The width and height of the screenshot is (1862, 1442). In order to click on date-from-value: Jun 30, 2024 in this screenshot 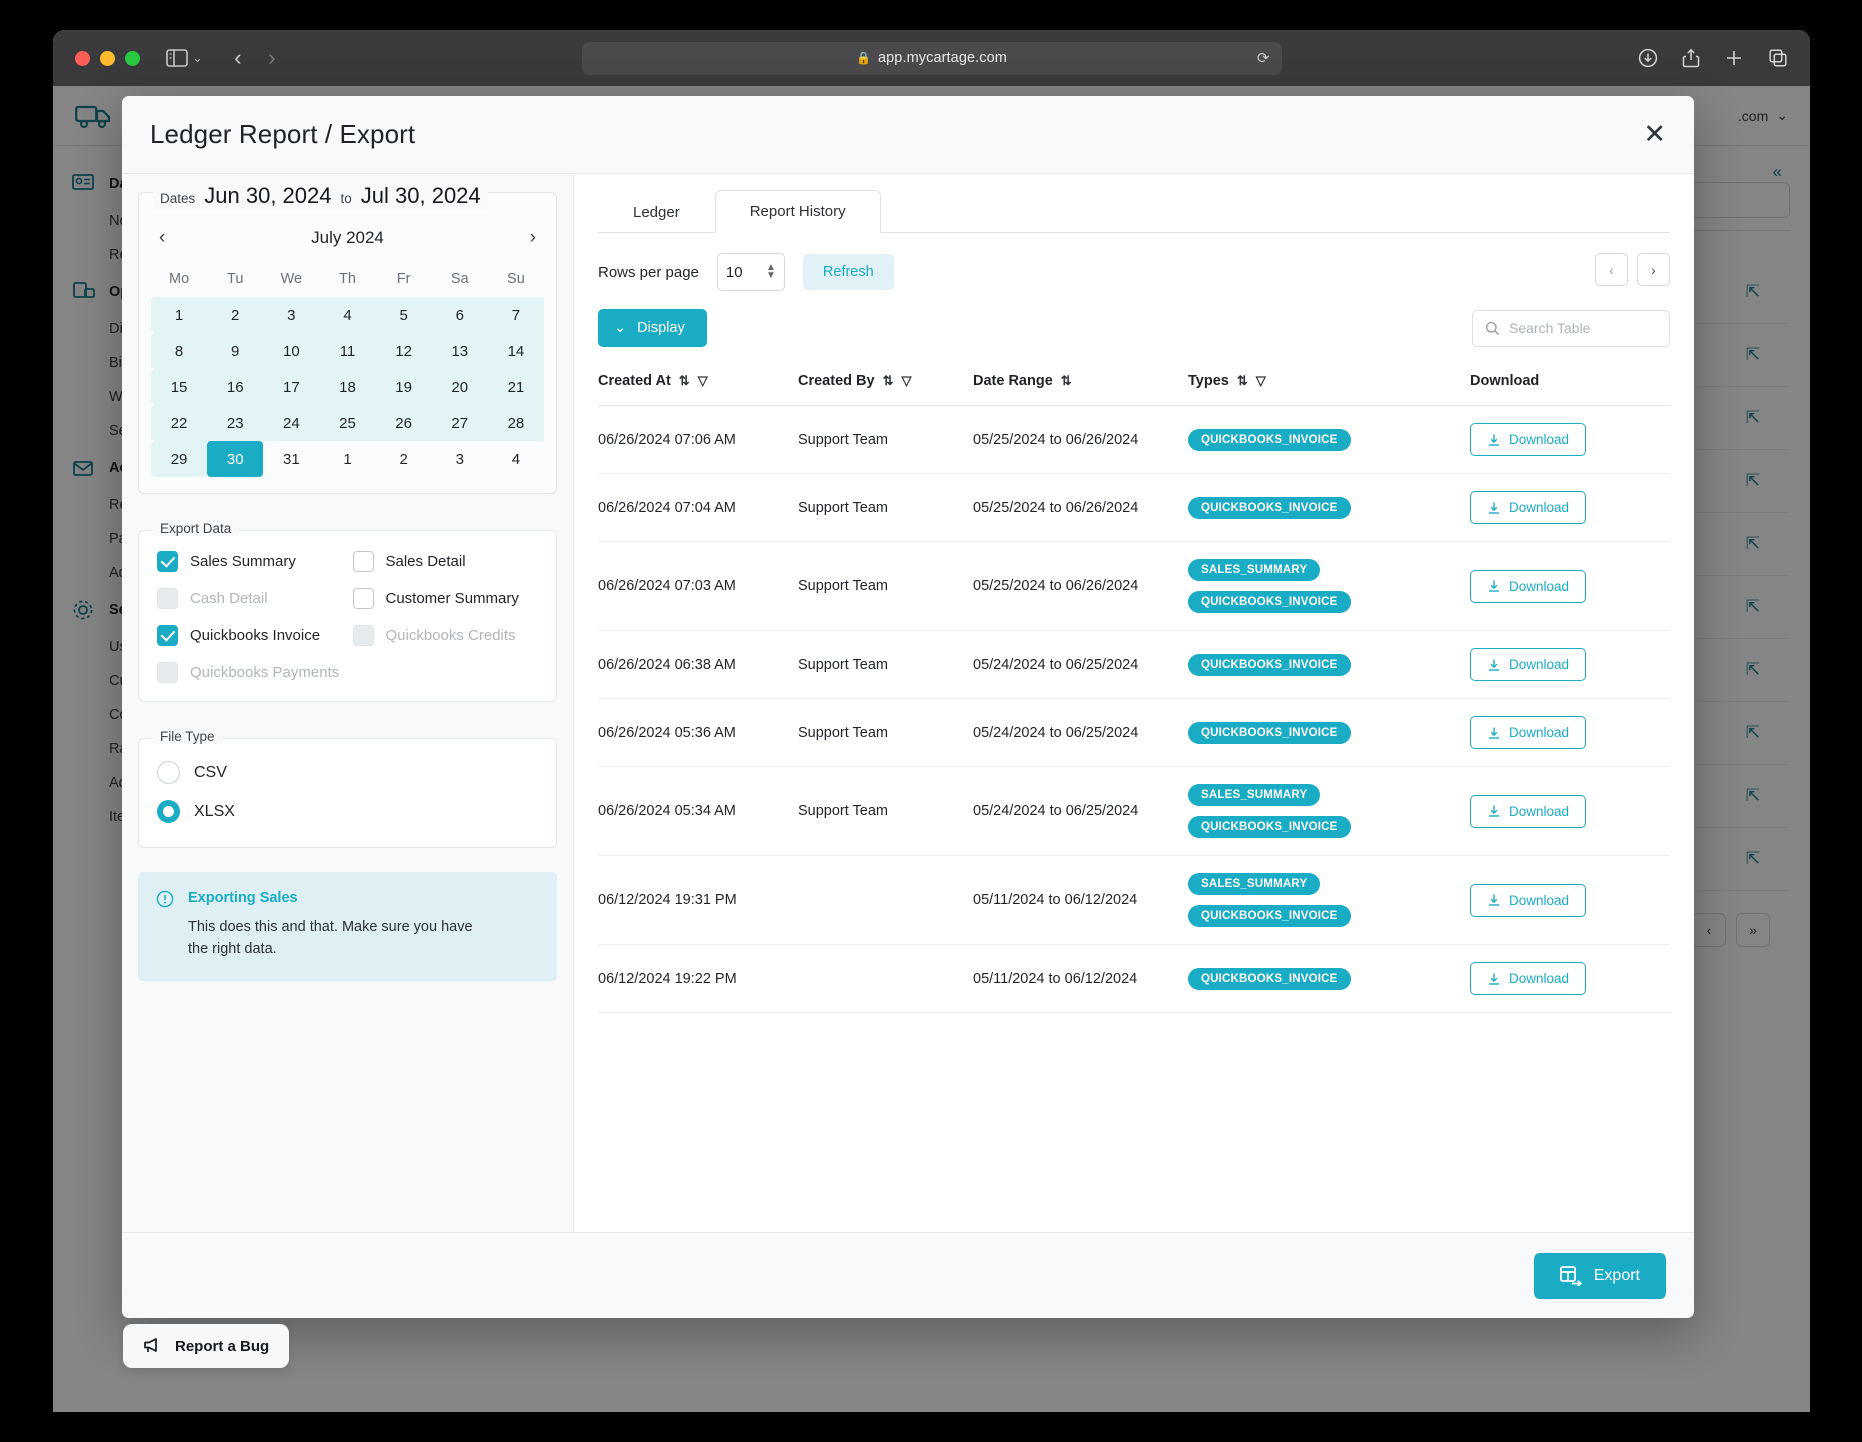, I will do `click(267, 196)`.